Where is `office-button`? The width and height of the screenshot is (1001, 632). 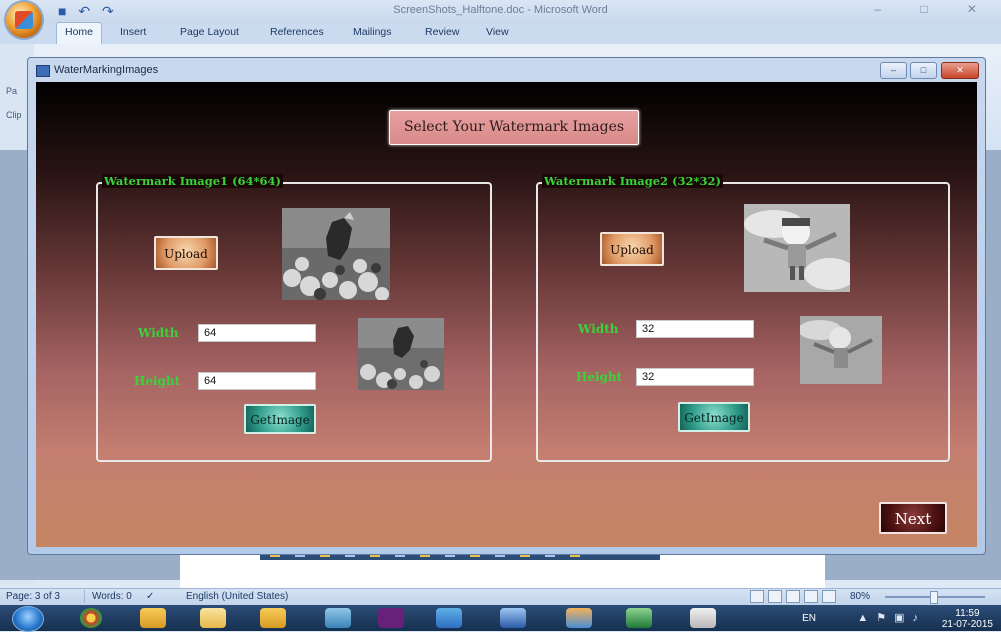 office-button is located at coordinates (24, 20).